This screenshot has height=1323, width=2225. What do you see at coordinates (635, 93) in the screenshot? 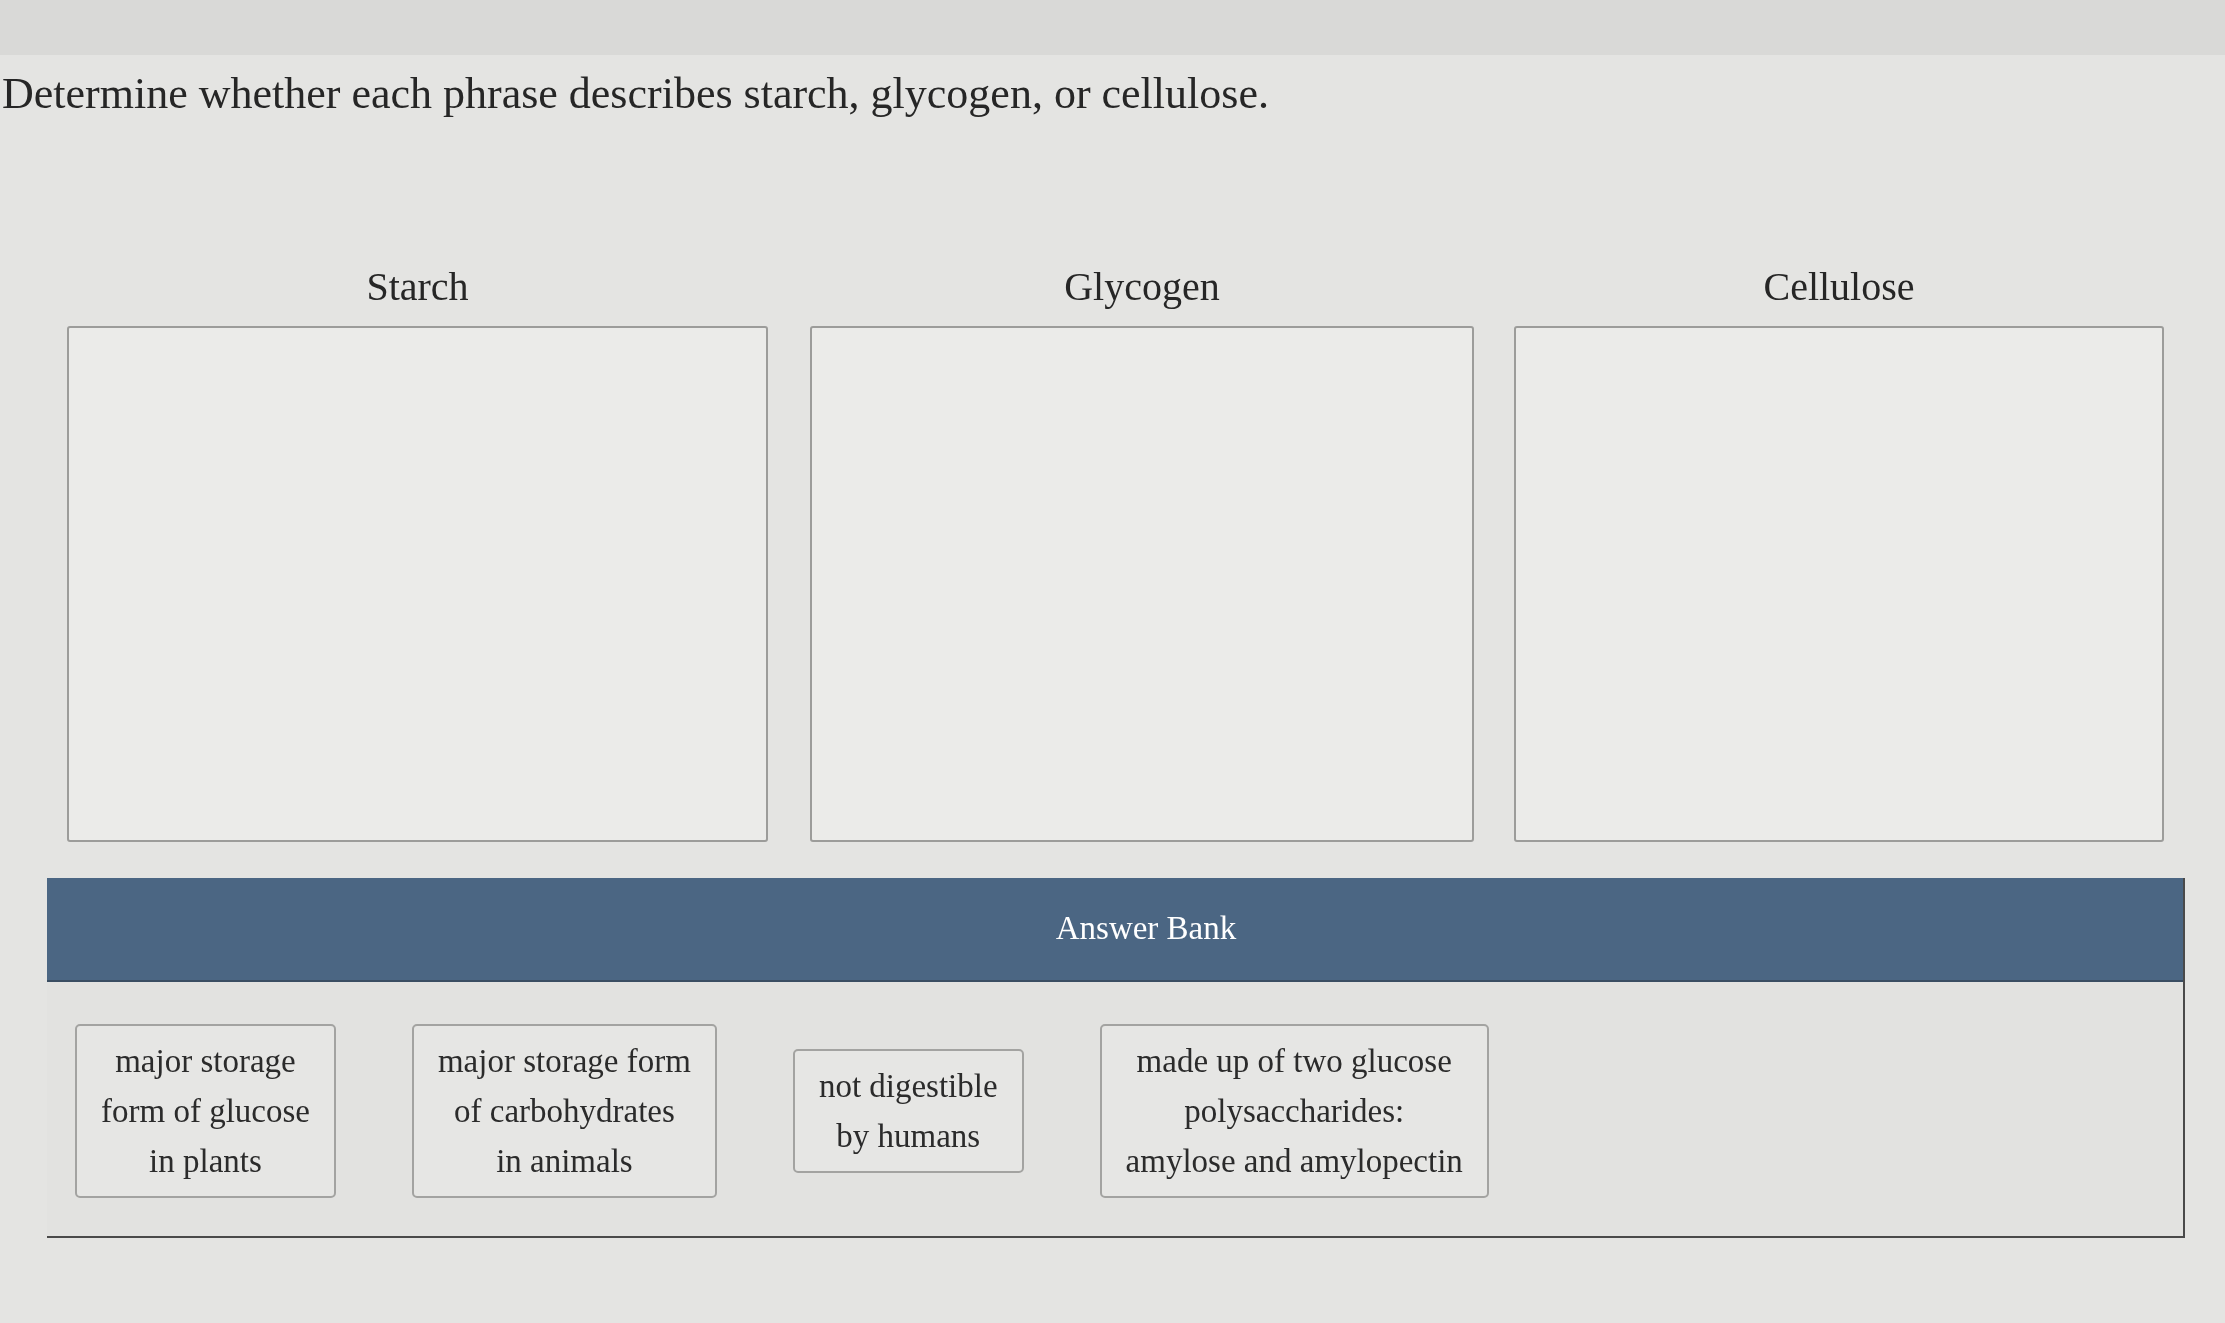
I see `question-prompt: Determine whether each phrase describes starch, glycogen, or cellulose.` at bounding box center [635, 93].